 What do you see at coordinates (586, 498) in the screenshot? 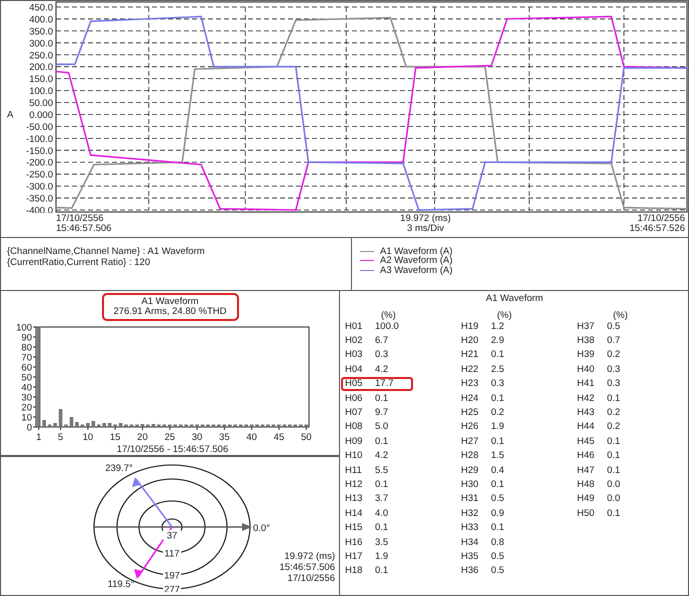
I see `harmonic-order: H49` at bounding box center [586, 498].